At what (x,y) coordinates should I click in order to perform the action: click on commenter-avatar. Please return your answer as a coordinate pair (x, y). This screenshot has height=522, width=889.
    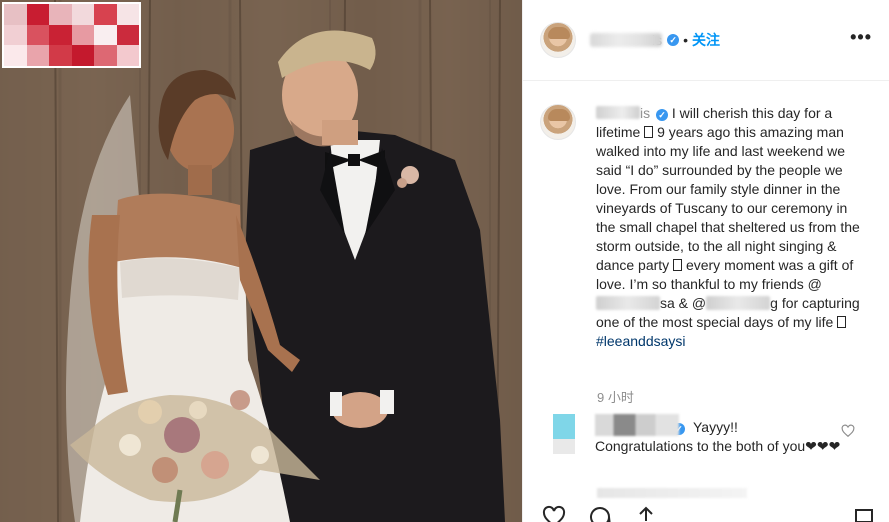
    Looking at the image, I should click on (564, 434).